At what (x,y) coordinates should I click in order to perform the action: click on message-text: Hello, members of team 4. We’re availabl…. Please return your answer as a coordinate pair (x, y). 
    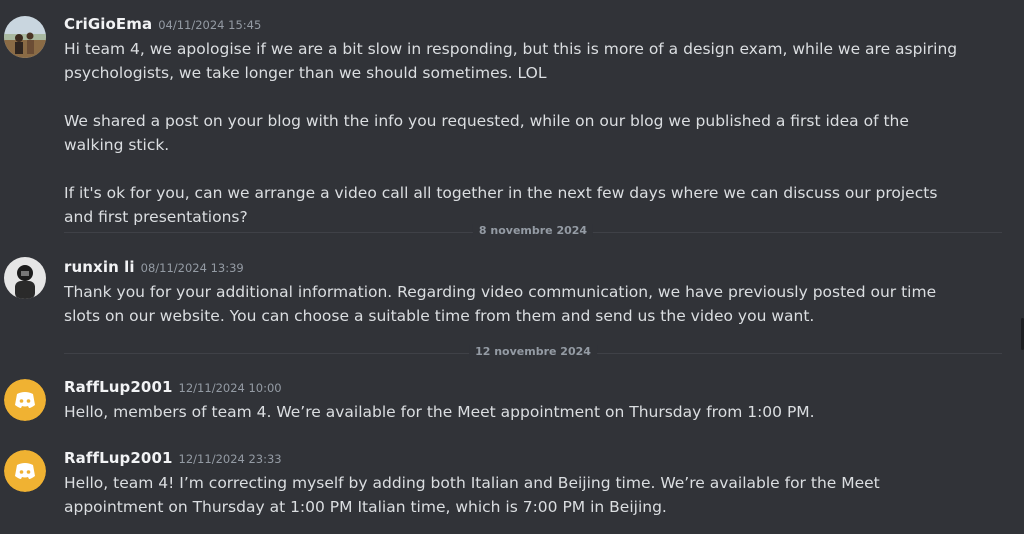
    Looking at the image, I should click on (439, 412).